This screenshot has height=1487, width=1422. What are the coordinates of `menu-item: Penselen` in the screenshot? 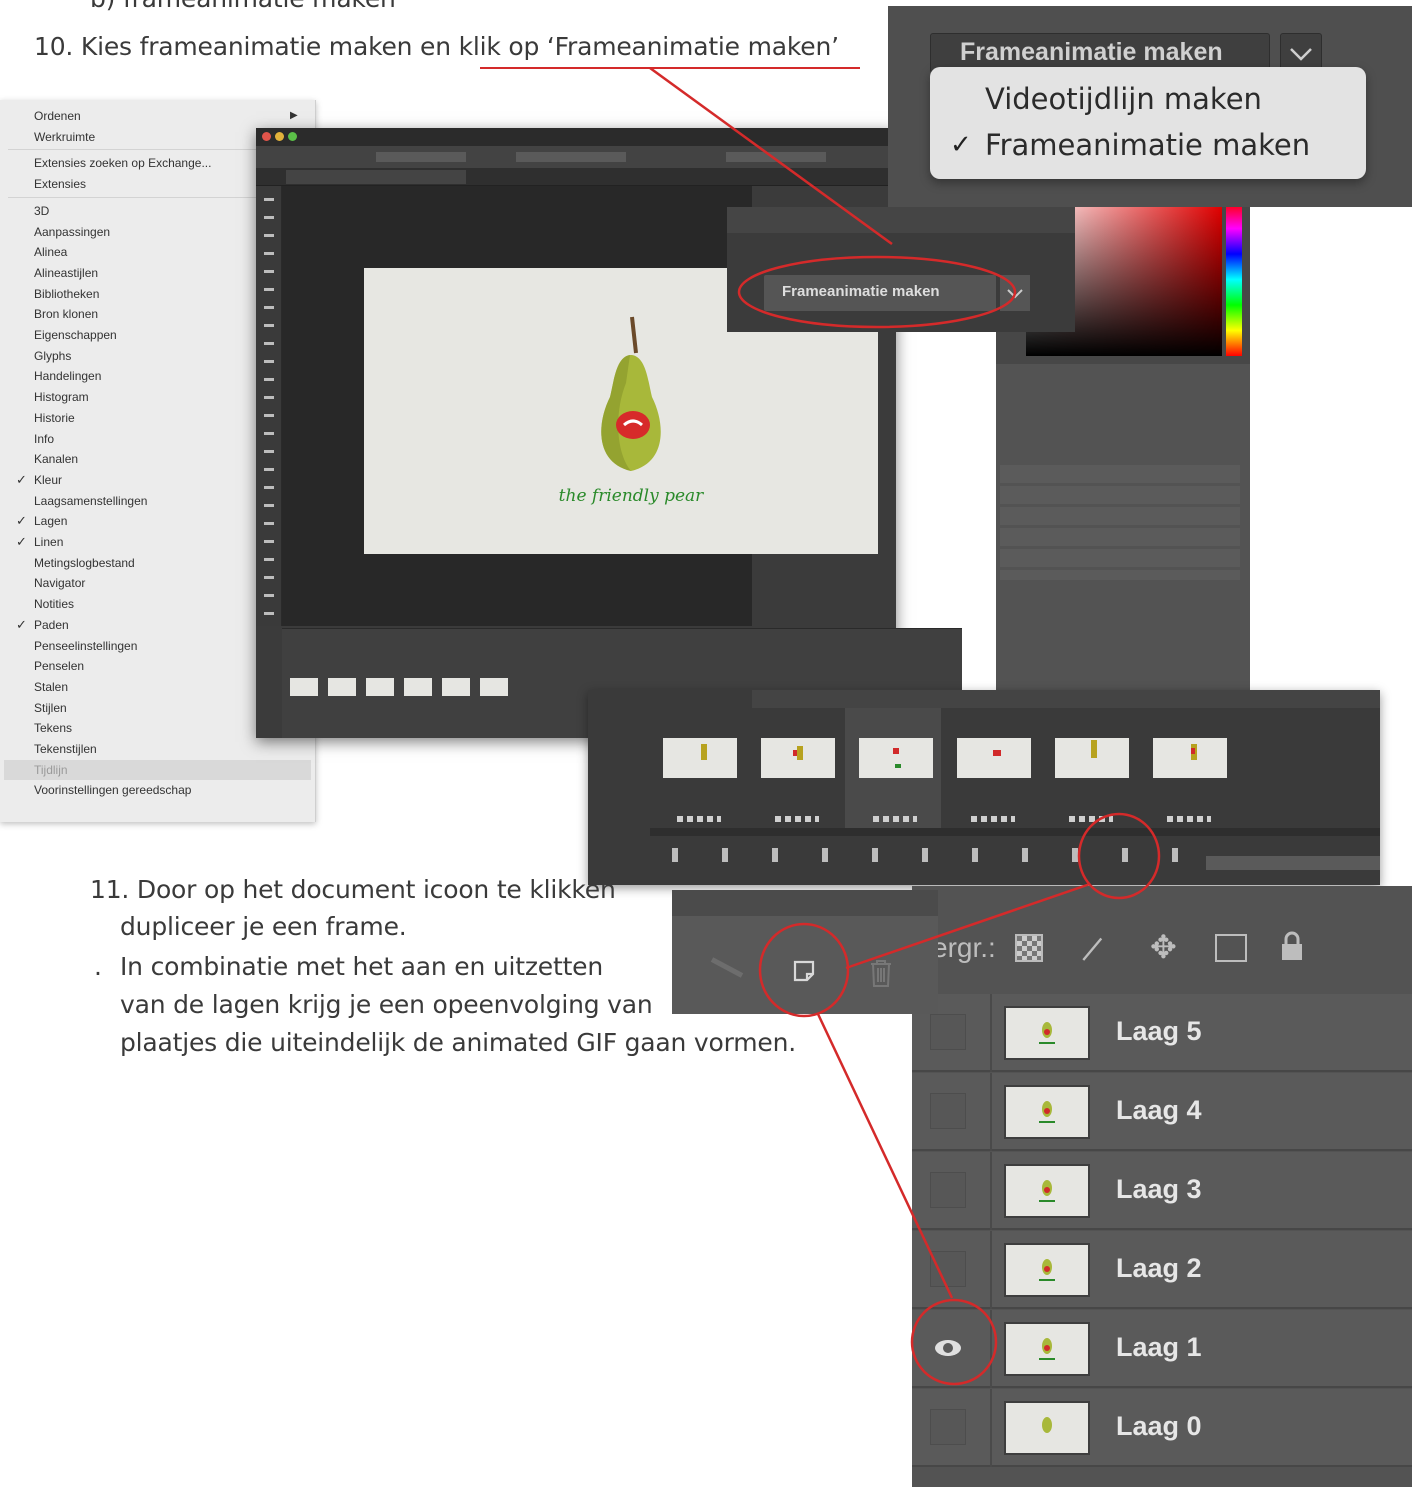 It's located at (59, 666).